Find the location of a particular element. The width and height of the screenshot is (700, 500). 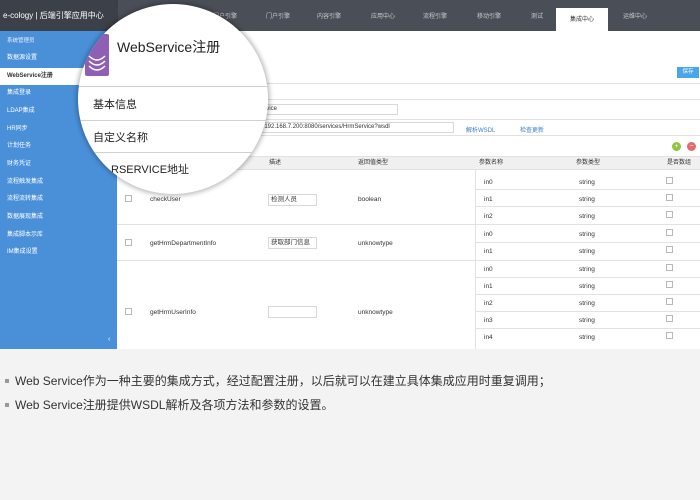

sidebar-item-workflow-trigger: 流程触发集成 is located at coordinates (58, 182).